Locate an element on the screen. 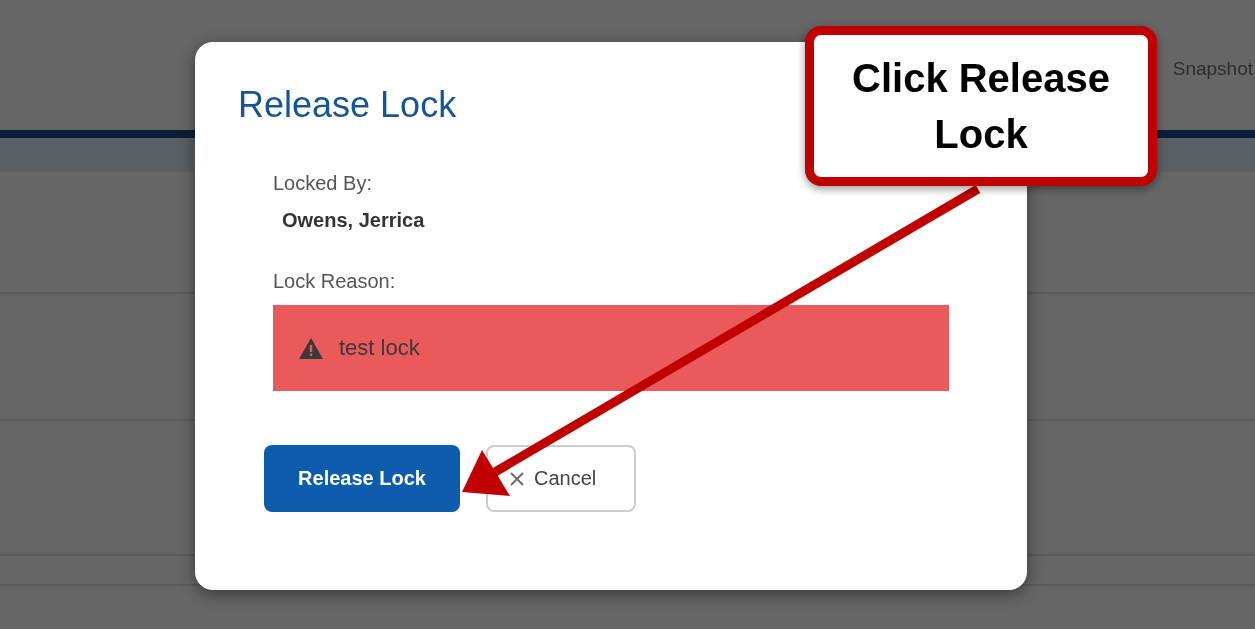  cancel-button: Cancel is located at coordinates (561, 478).